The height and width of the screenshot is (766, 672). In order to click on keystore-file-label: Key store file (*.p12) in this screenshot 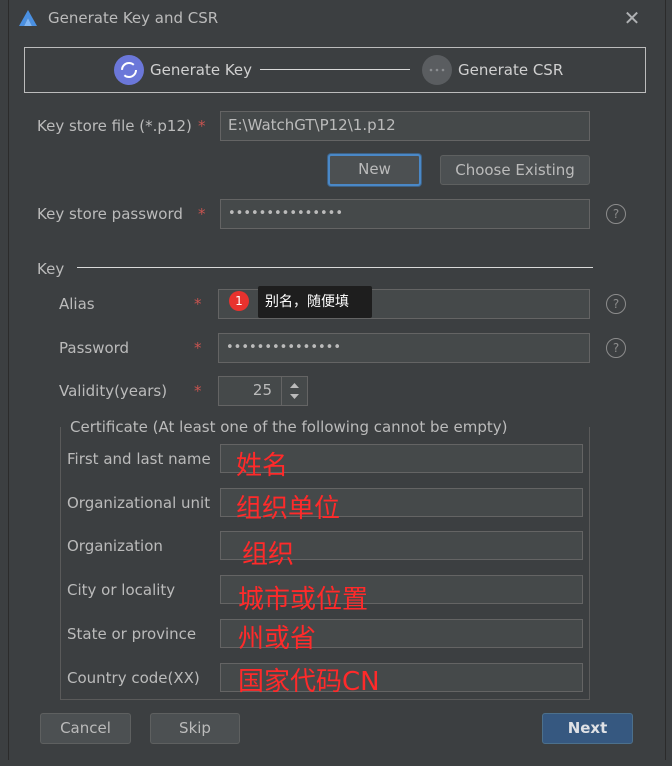, I will do `click(114, 126)`.